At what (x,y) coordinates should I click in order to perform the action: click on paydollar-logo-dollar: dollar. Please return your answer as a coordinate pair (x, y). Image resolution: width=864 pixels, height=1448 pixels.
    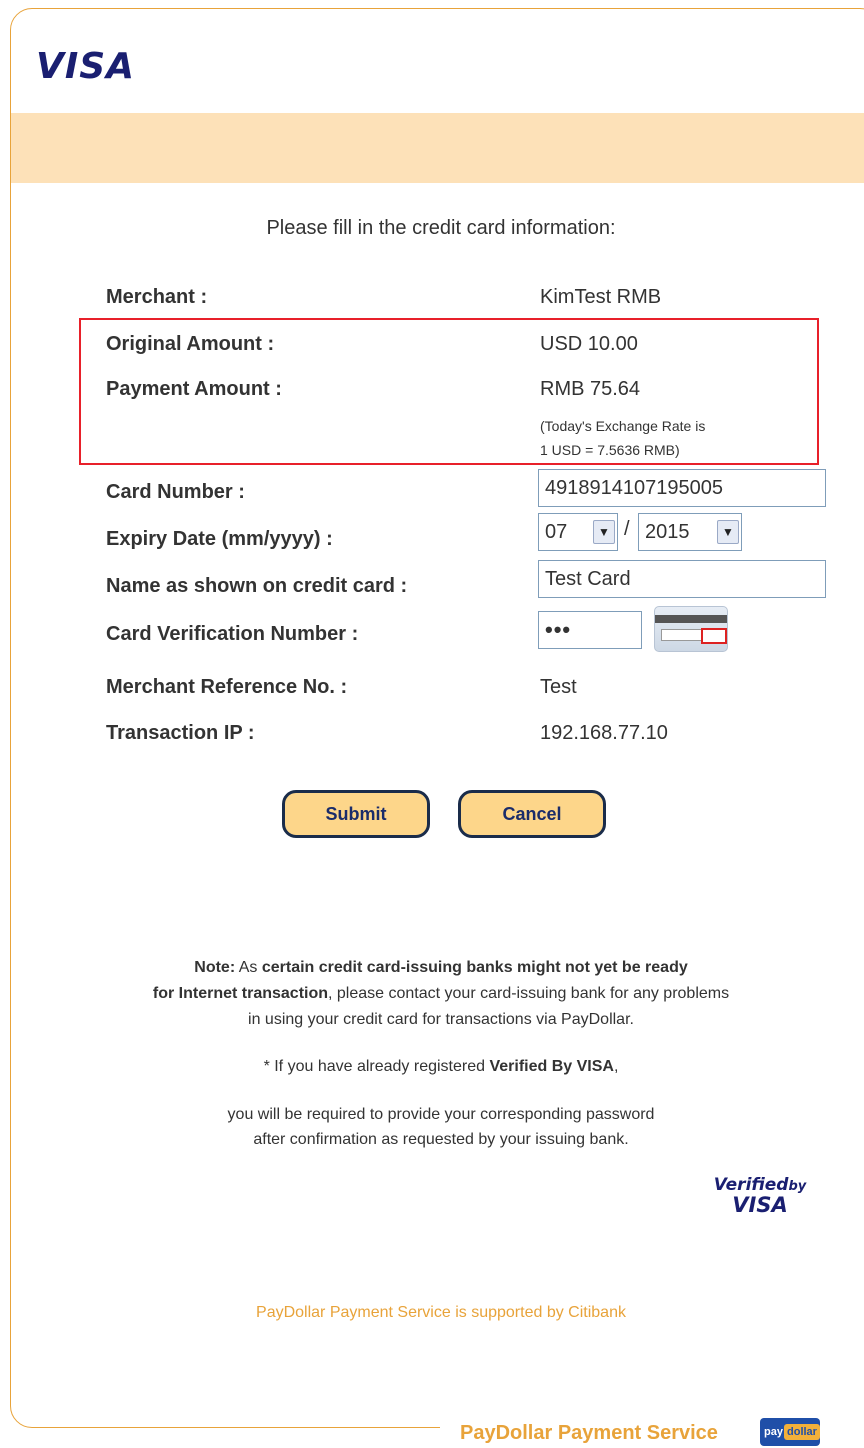
    Looking at the image, I should click on (802, 1432).